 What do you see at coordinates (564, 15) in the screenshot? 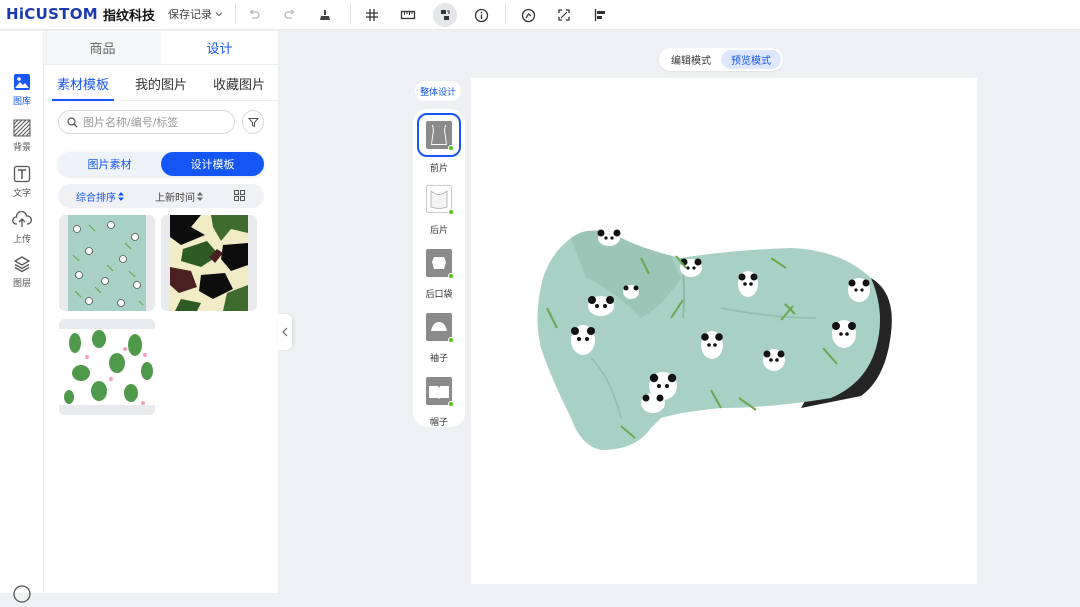
I see `fullscreen-icon` at bounding box center [564, 15].